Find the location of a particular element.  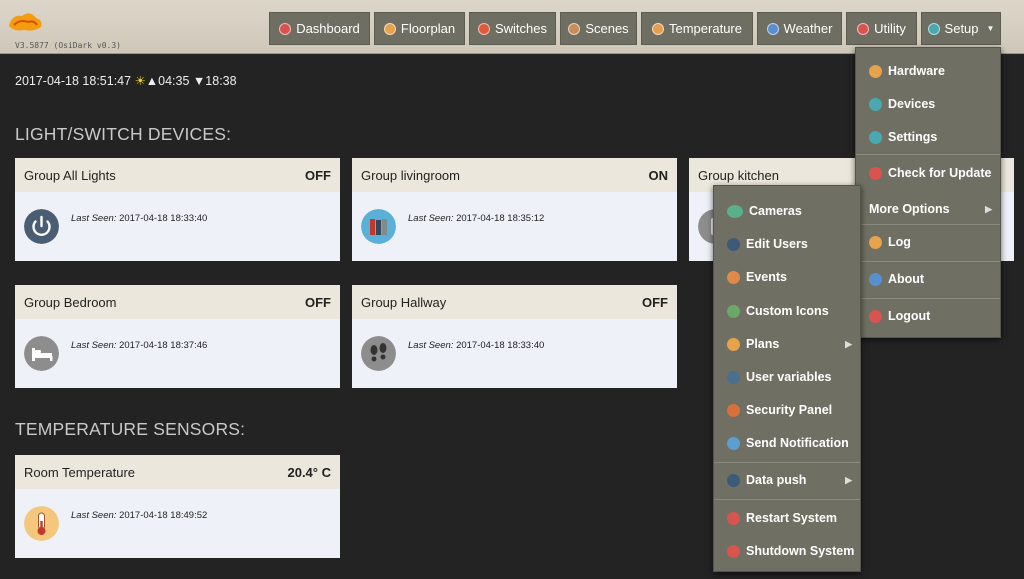

menu-item-data-push: Data push ▶ is located at coordinates (787, 480).